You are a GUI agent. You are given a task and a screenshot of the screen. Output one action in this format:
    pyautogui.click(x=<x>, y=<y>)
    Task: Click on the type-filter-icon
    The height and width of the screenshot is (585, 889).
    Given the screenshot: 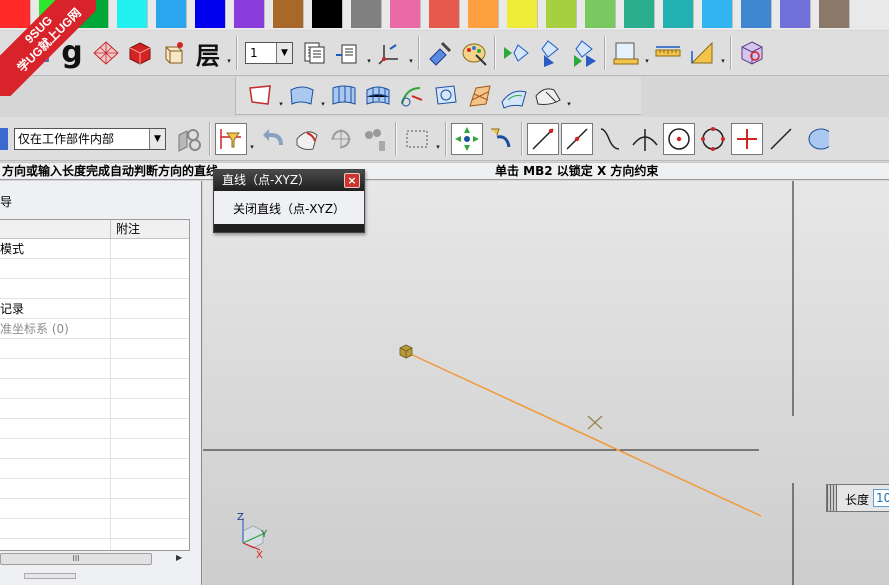 What is the action you would take?
    pyautogui.click(x=231, y=138)
    